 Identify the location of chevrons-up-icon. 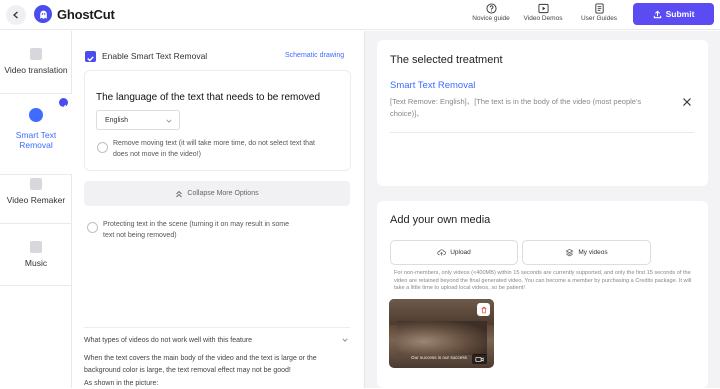
(179, 193).